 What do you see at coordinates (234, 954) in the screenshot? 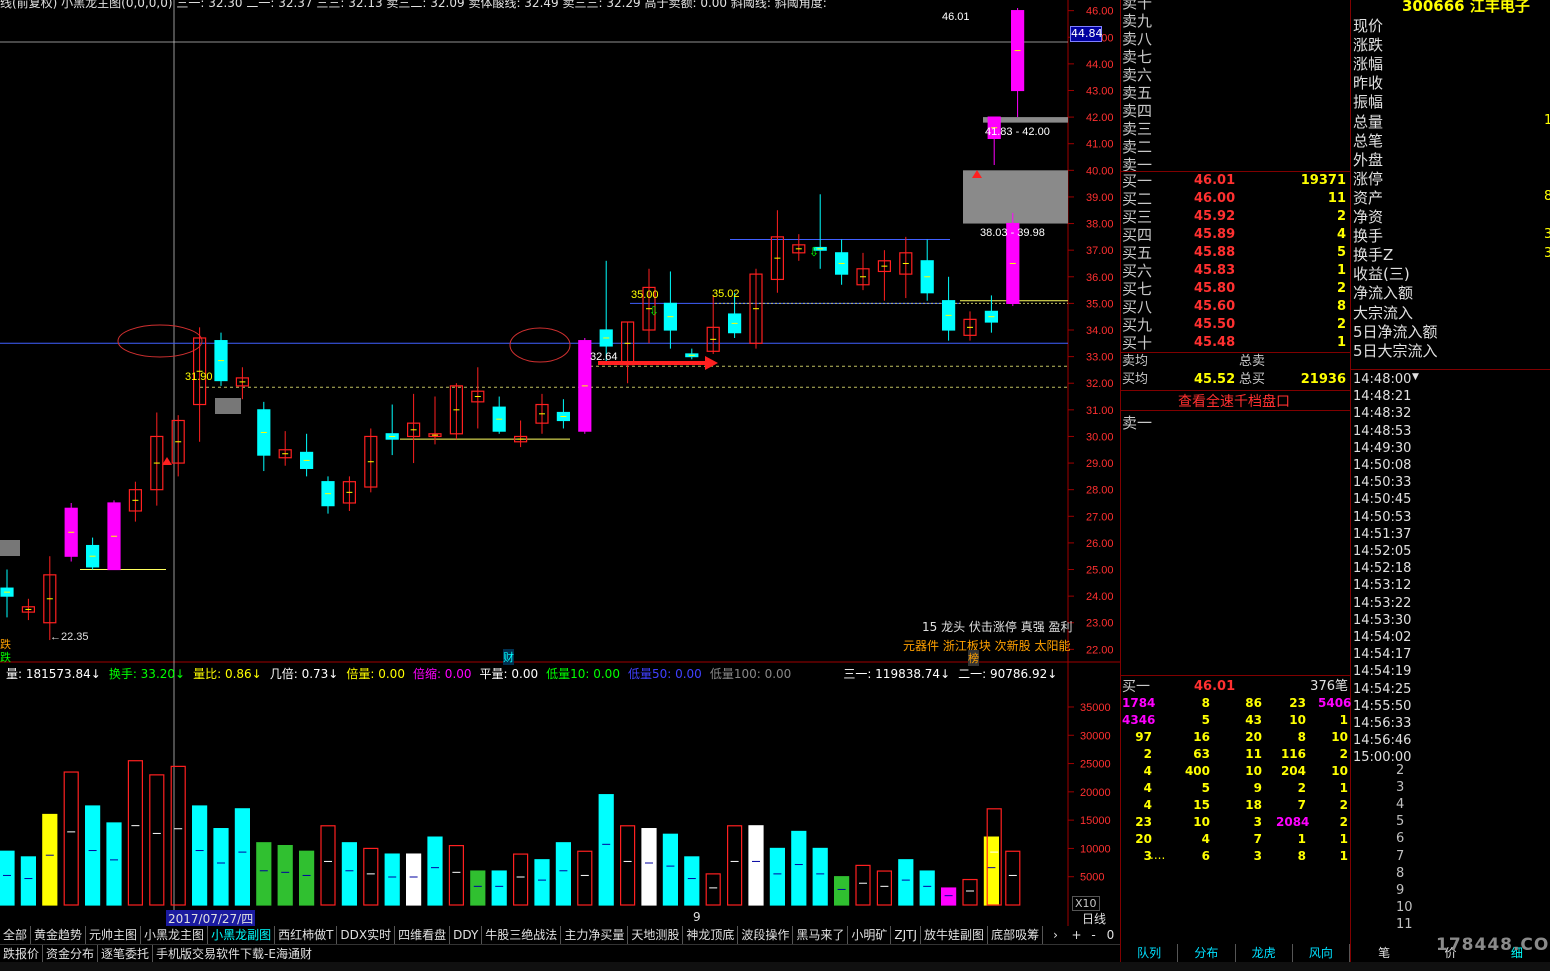
I see `bottom-bar-download: 手机版交易软件下载-E海通财` at bounding box center [234, 954].